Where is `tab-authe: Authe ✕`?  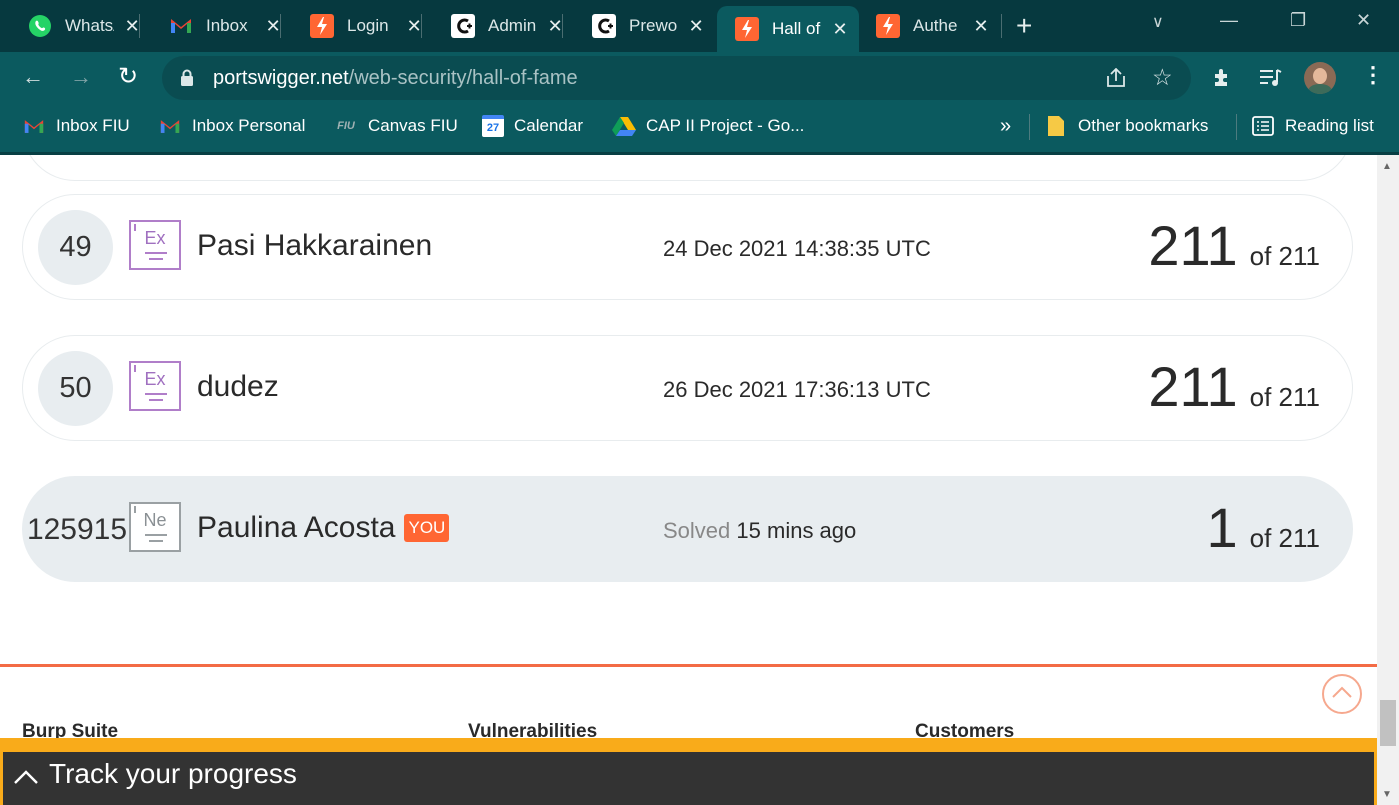 tab-authe: Authe ✕ is located at coordinates (932, 26).